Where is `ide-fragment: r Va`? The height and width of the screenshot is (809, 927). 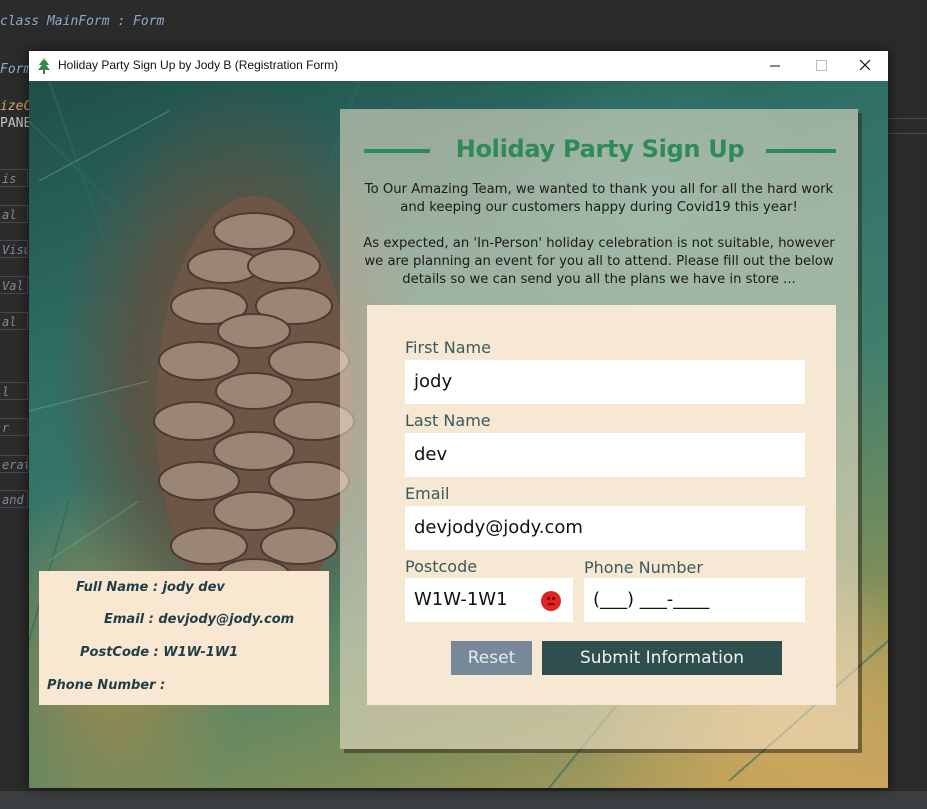
ide-fragment: r Va is located at coordinates (14, 427).